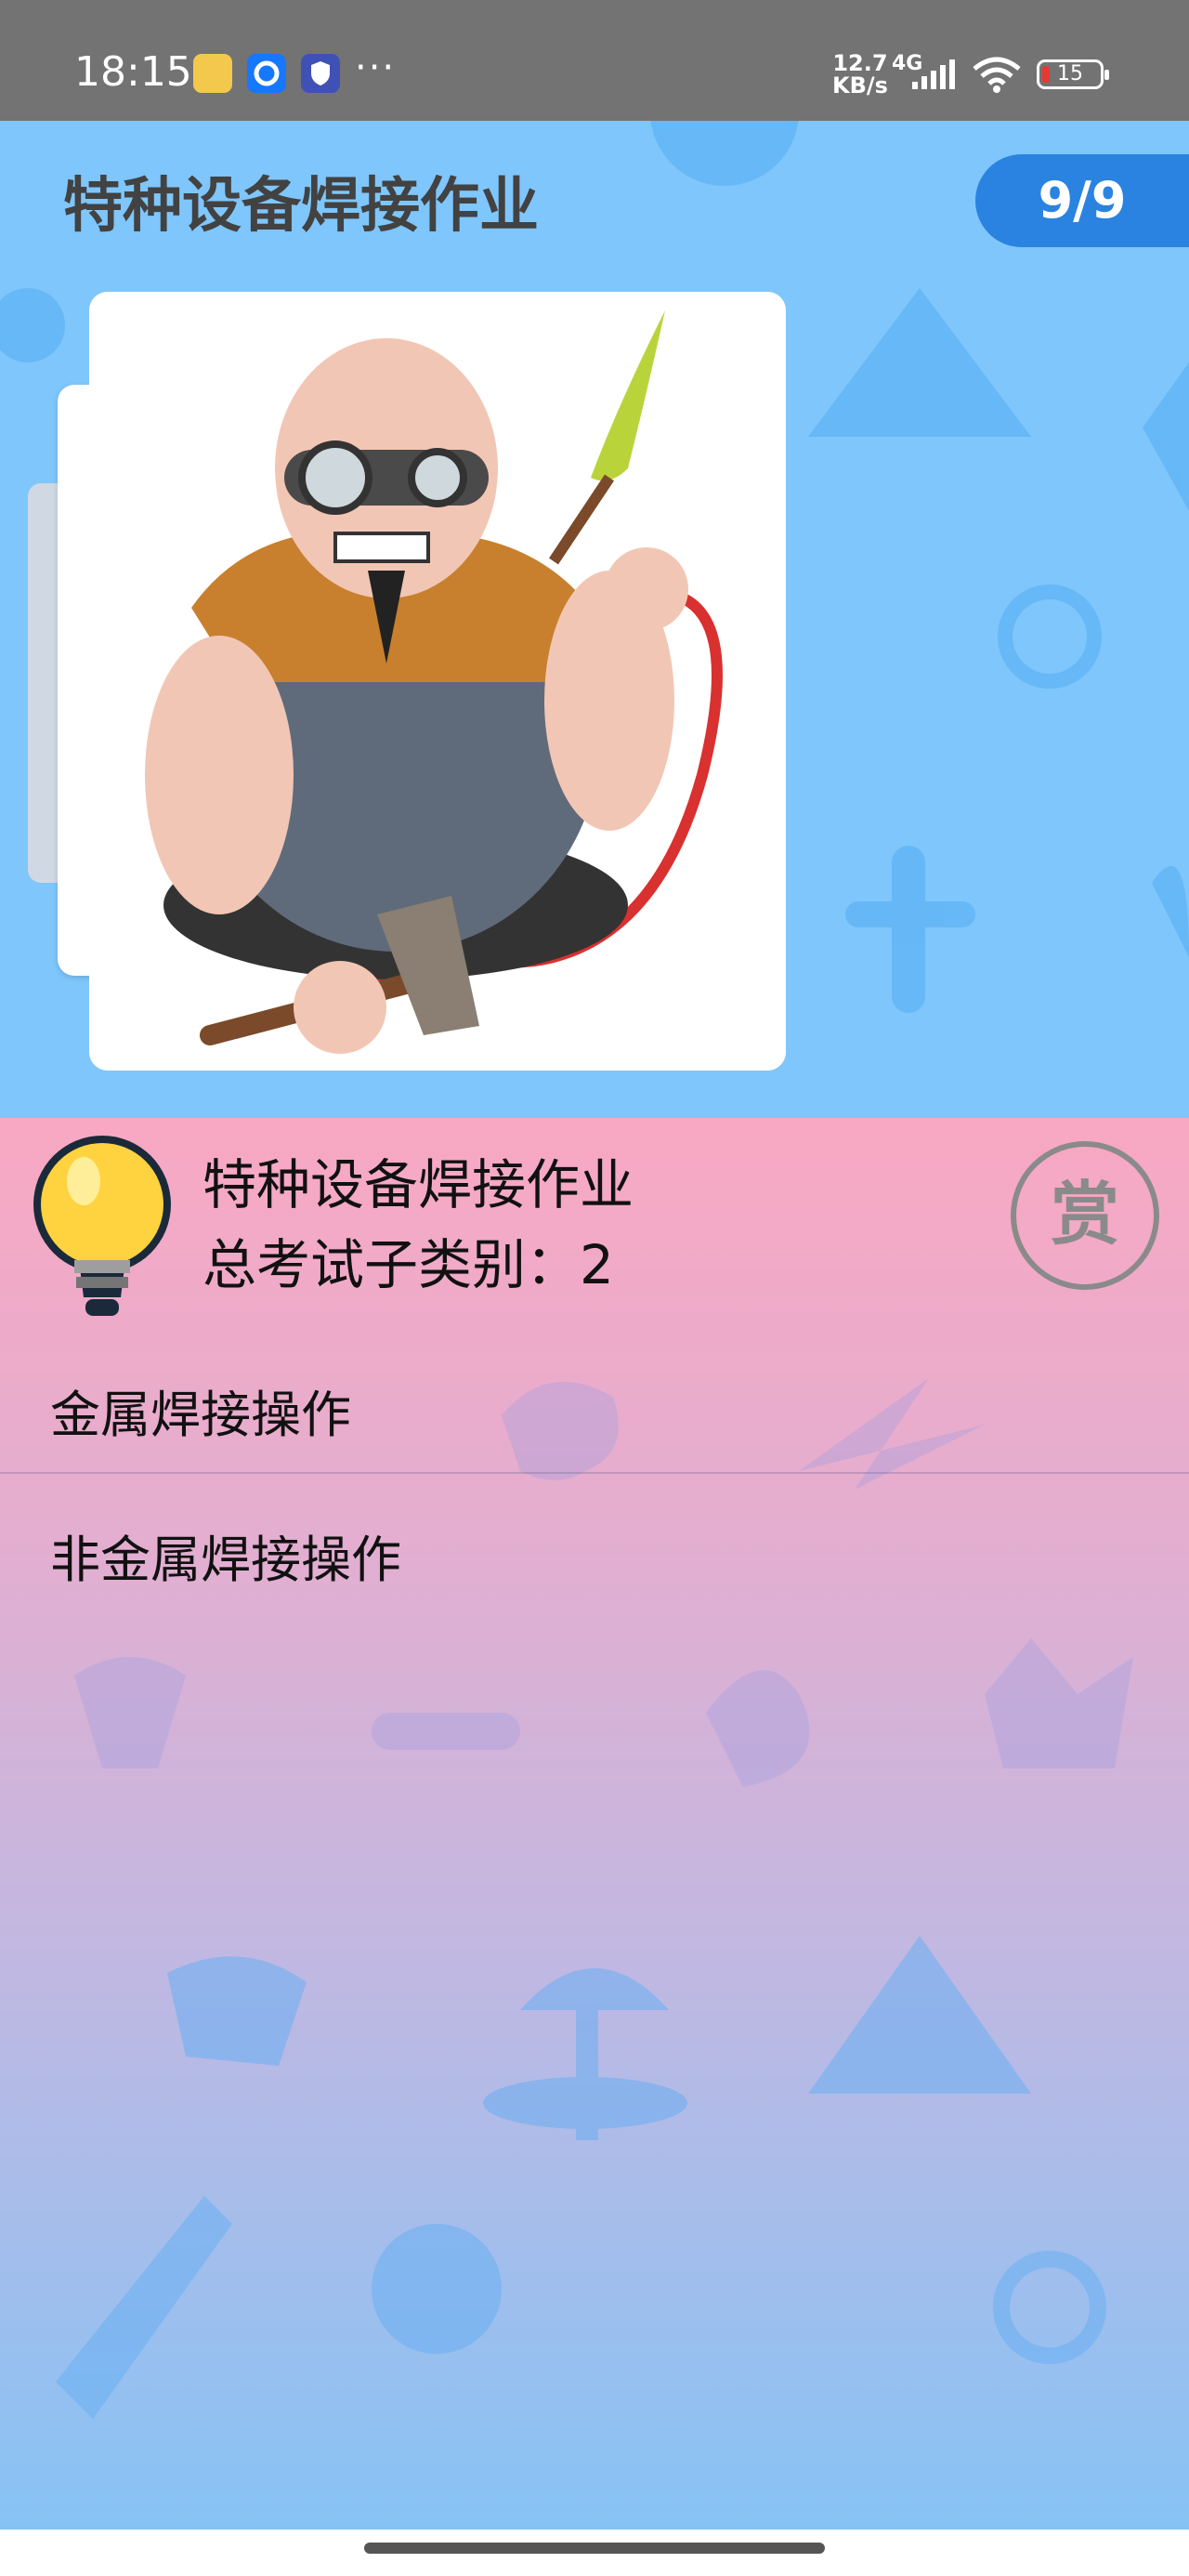 Image resolution: width=1189 pixels, height=2576 pixels. What do you see at coordinates (594, 1547) in the screenshot?
I see `list-item-nonmetal-welding: 非金属焊接操作` at bounding box center [594, 1547].